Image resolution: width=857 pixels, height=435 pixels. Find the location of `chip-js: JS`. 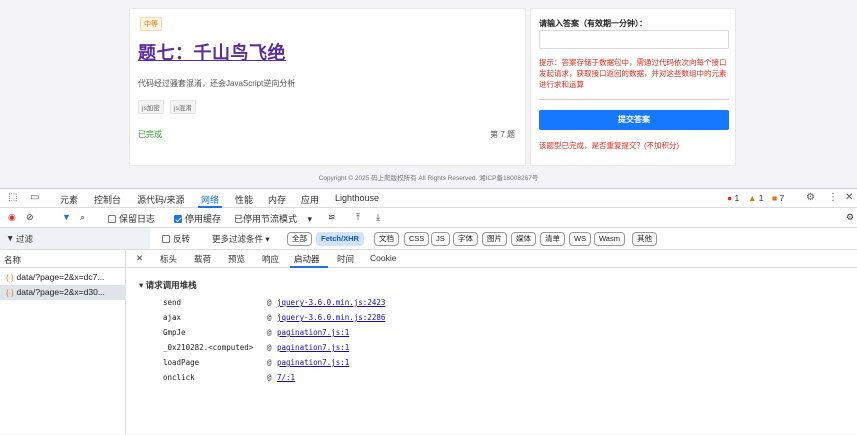

chip-js: JS is located at coordinates (440, 239).